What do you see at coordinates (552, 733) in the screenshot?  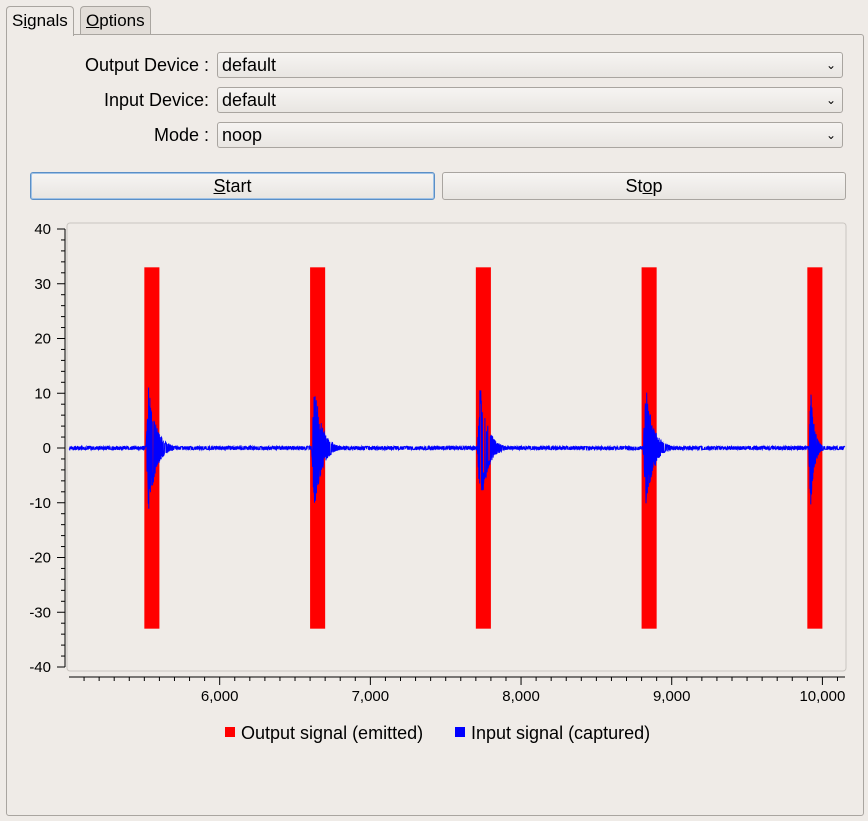 I see `legend-item-input: Input signal (captured)` at bounding box center [552, 733].